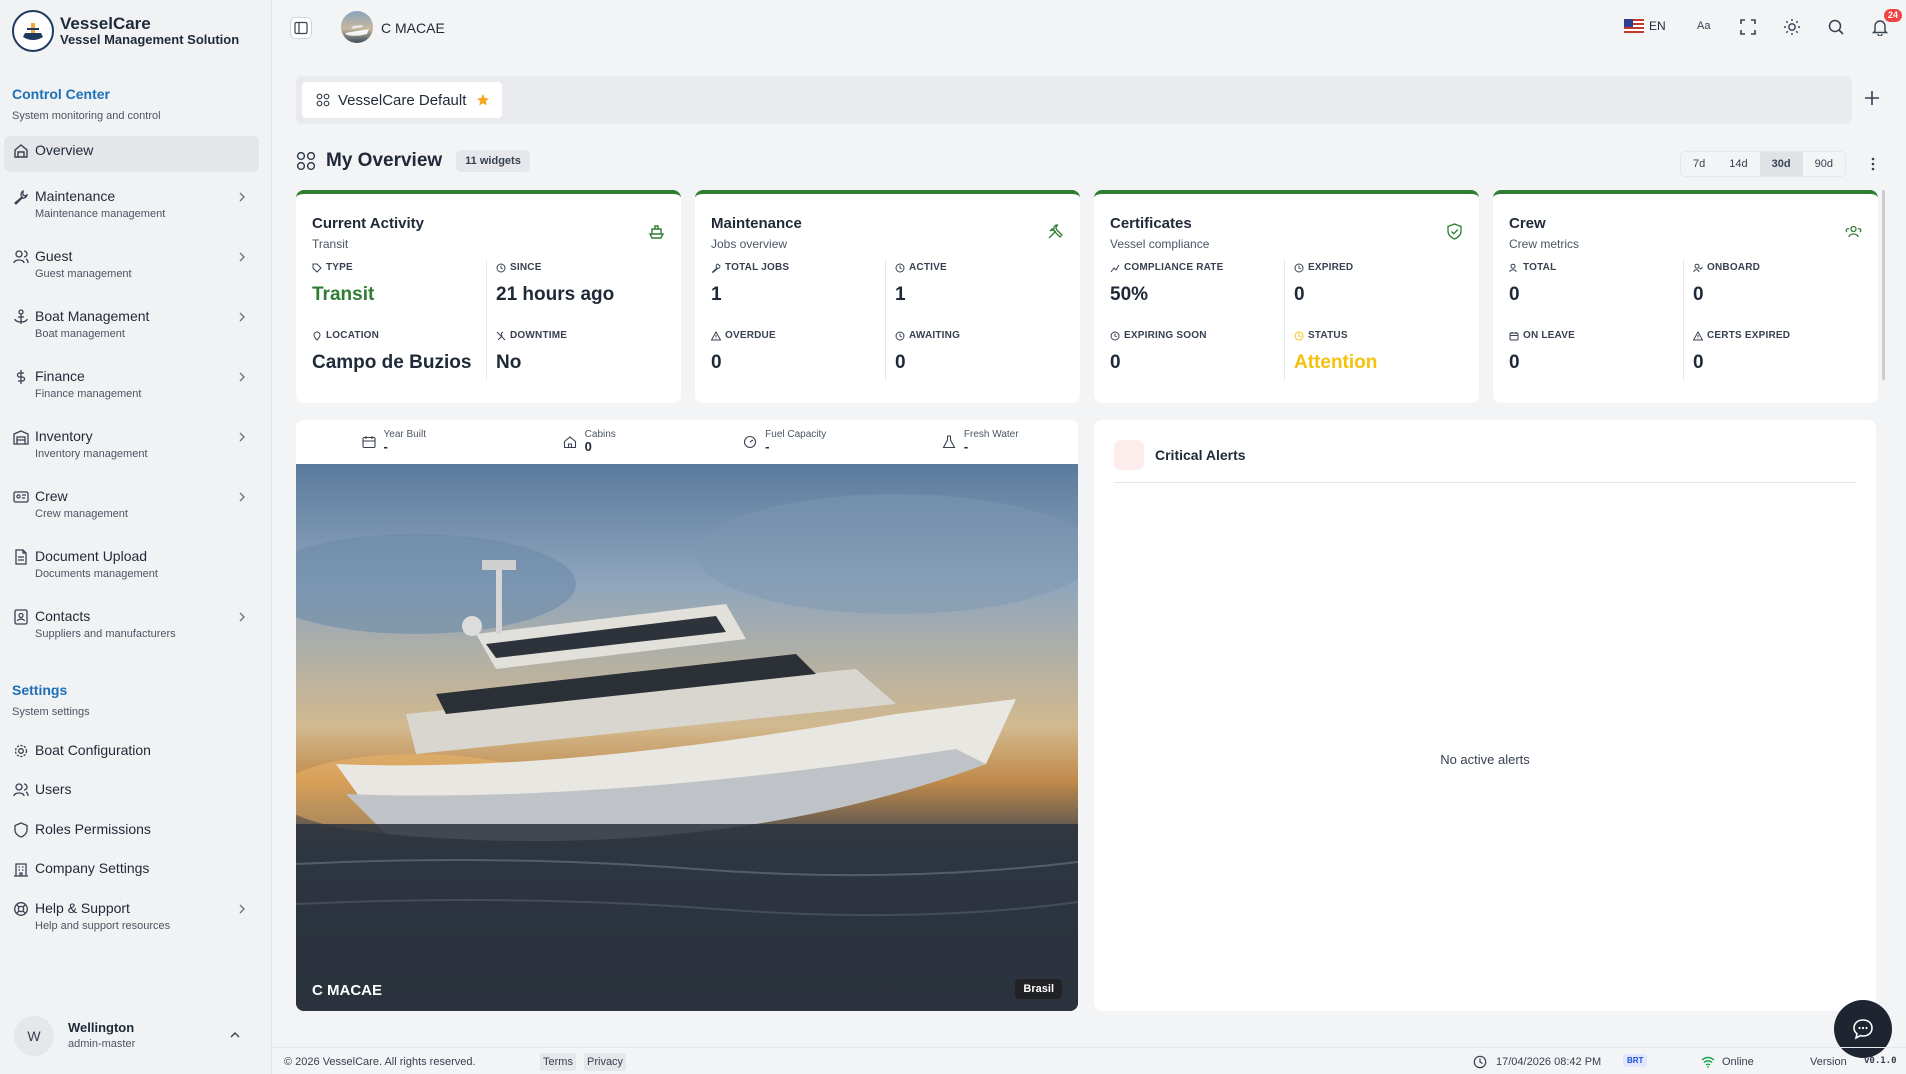 The width and height of the screenshot is (1906, 1074). What do you see at coordinates (384, 160) in the screenshot?
I see `page-title: My Overview` at bounding box center [384, 160].